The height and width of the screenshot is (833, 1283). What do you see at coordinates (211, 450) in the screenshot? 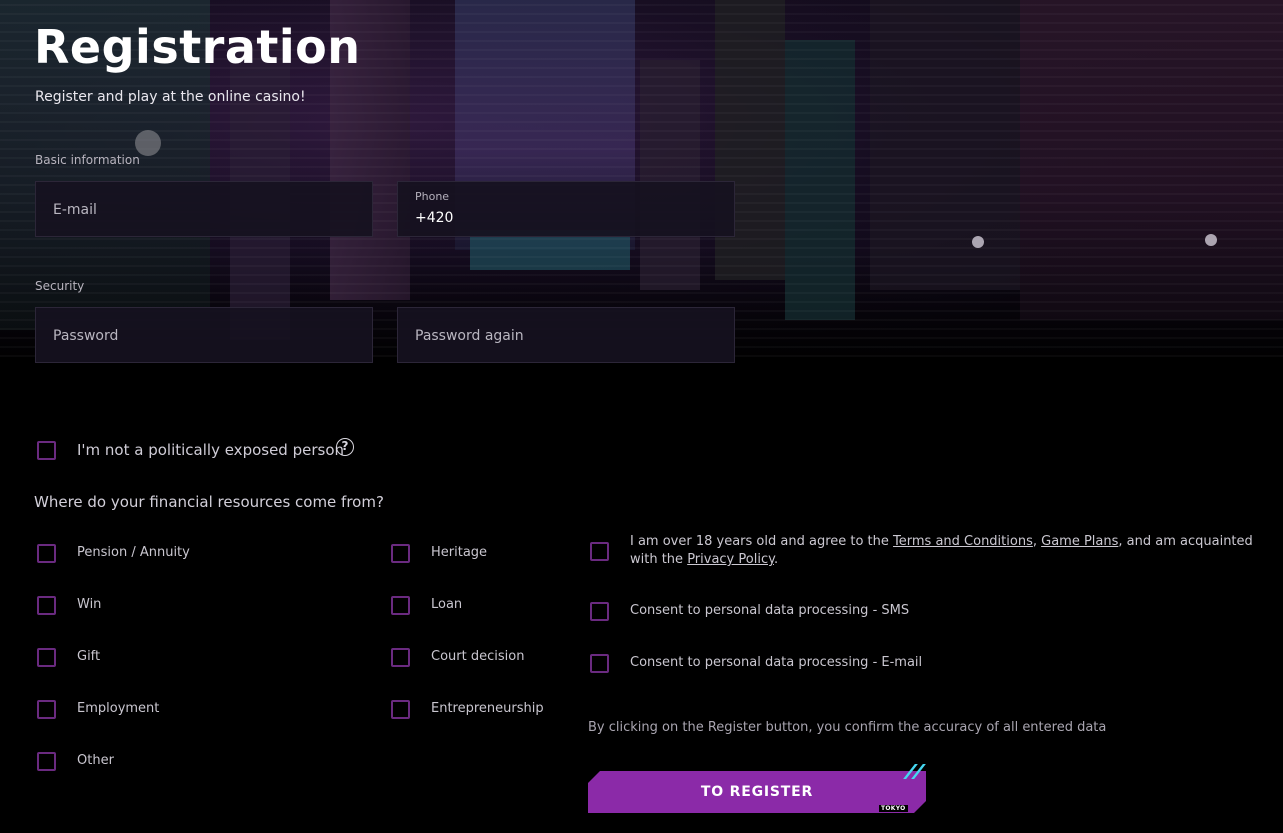
I see `pep-label: I'm not a politically exposed person` at bounding box center [211, 450].